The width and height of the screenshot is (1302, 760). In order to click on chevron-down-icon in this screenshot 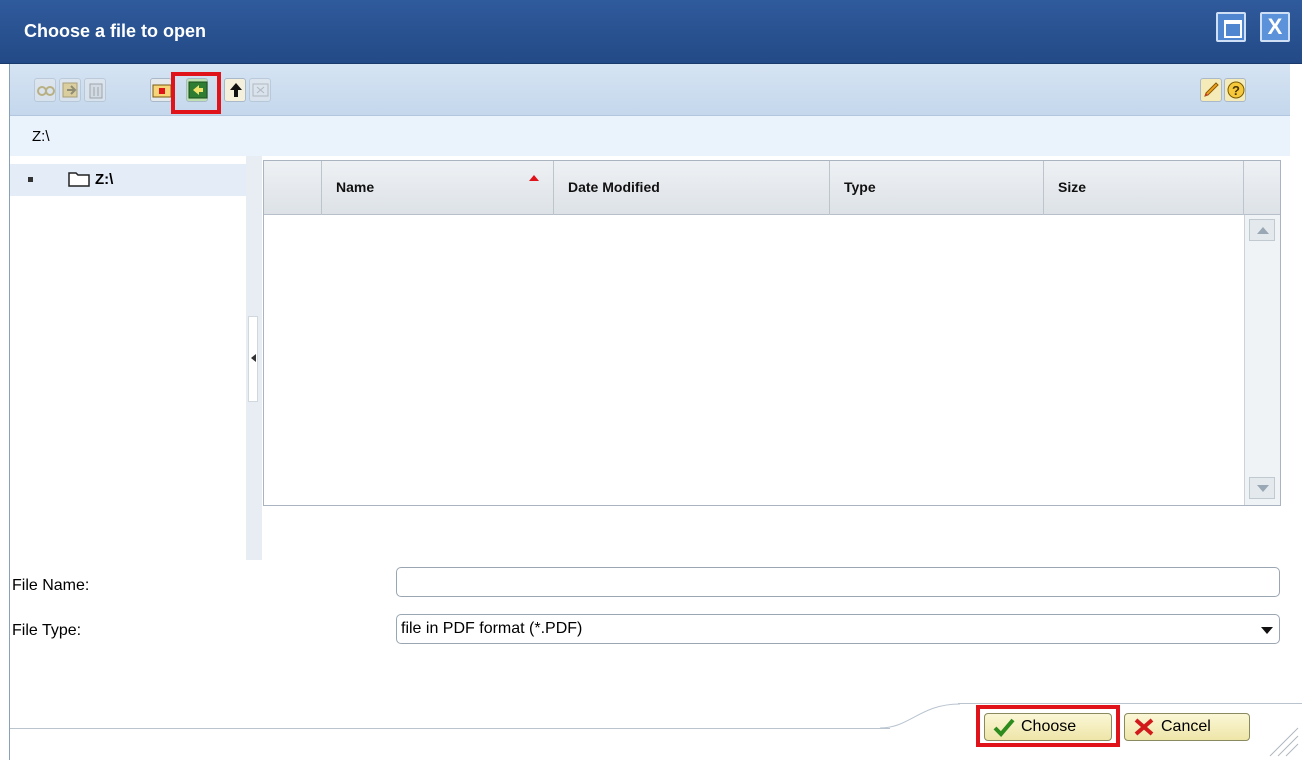, I will do `click(1267, 630)`.